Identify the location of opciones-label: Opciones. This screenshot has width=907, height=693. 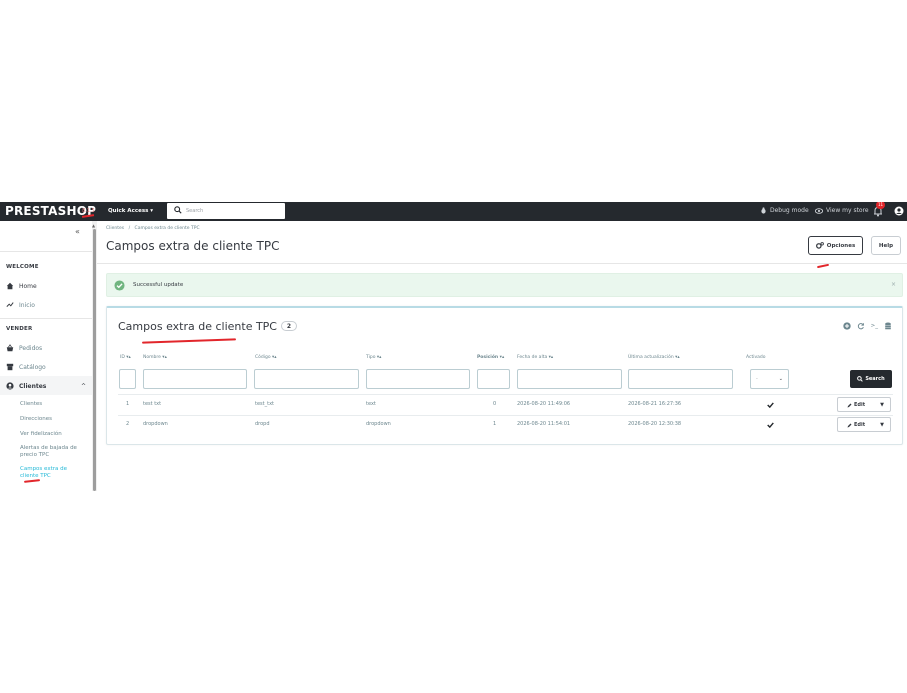
(841, 245).